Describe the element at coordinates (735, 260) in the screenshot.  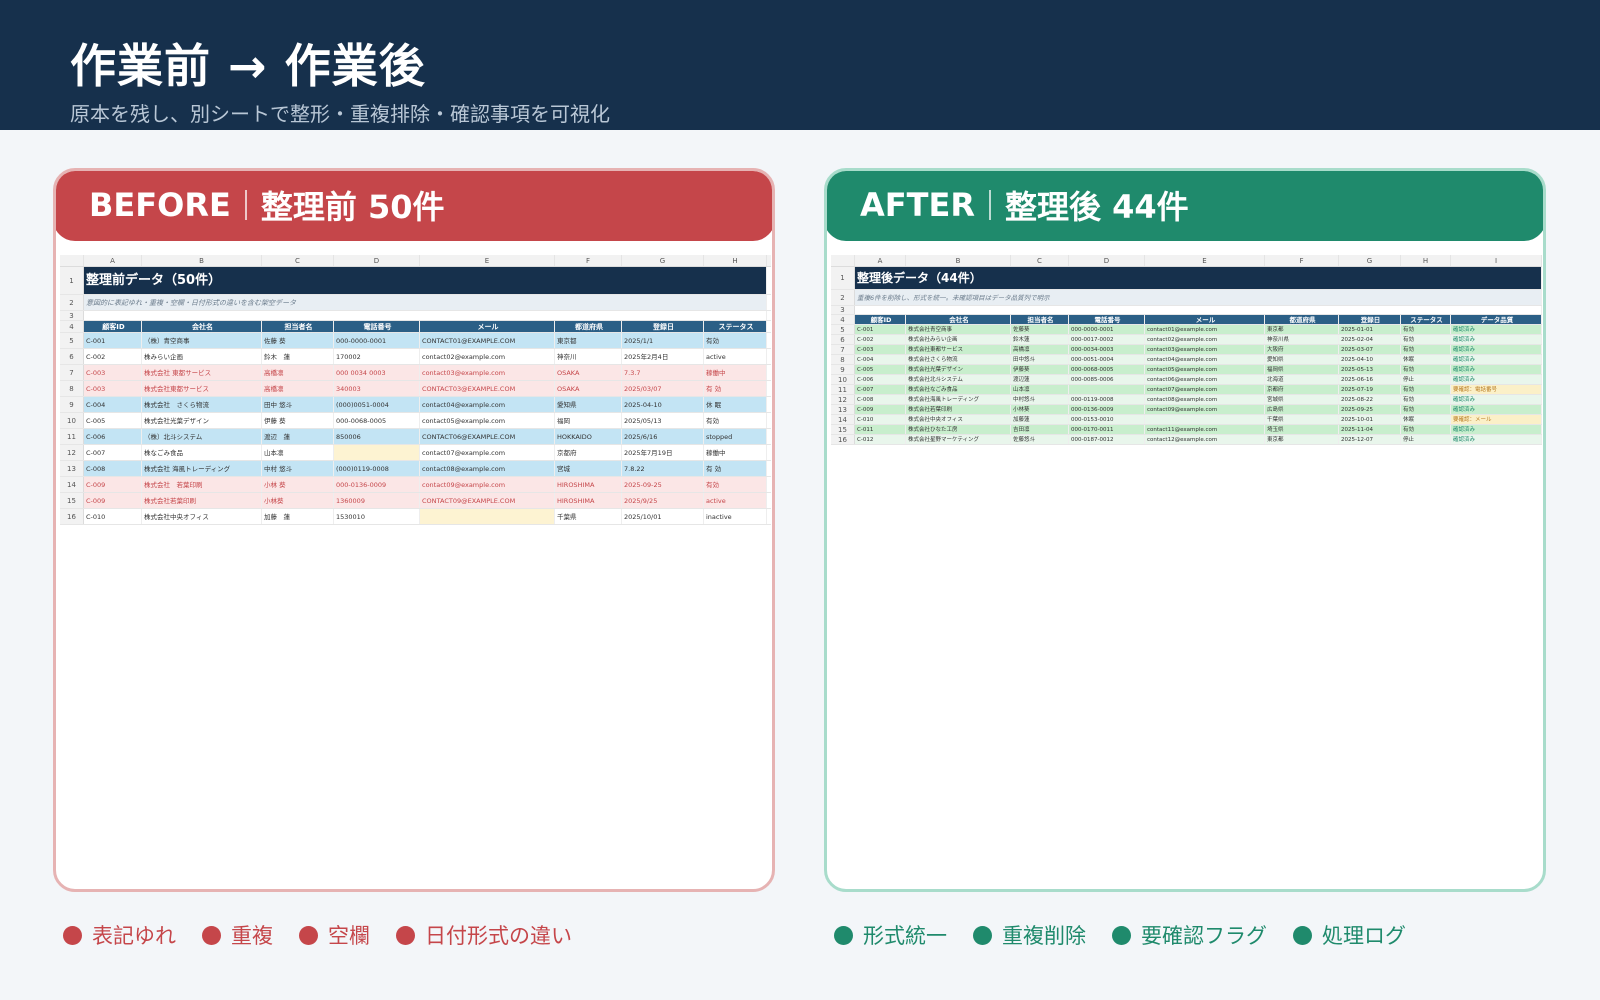
I see `column-letter: H` at that location.